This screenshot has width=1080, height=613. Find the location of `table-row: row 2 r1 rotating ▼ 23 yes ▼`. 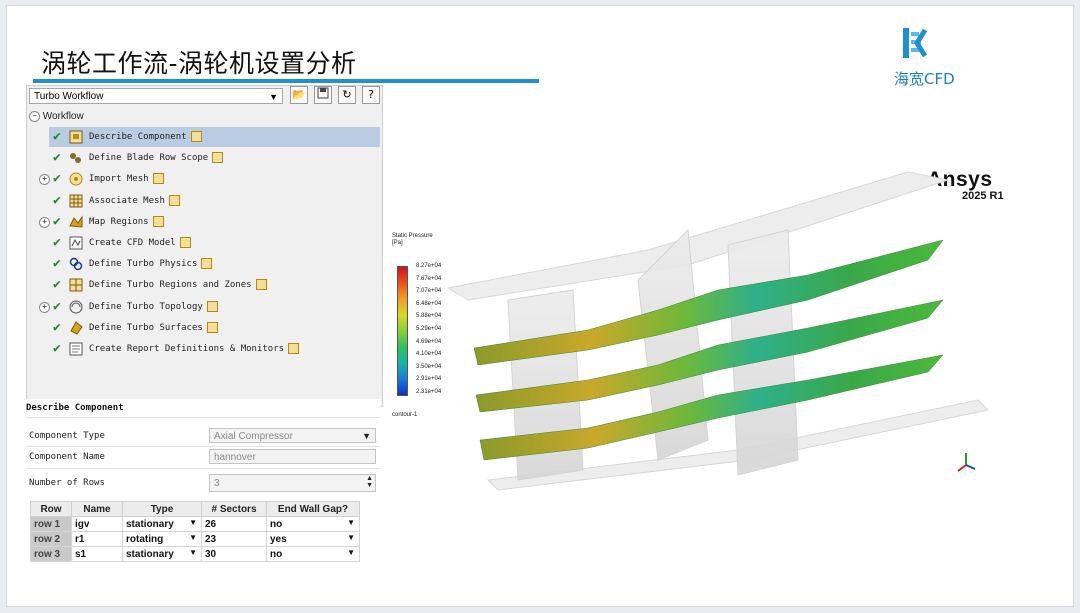

table-row: row 2 r1 rotating ▼ 23 yes ▼ is located at coordinates (195, 539).